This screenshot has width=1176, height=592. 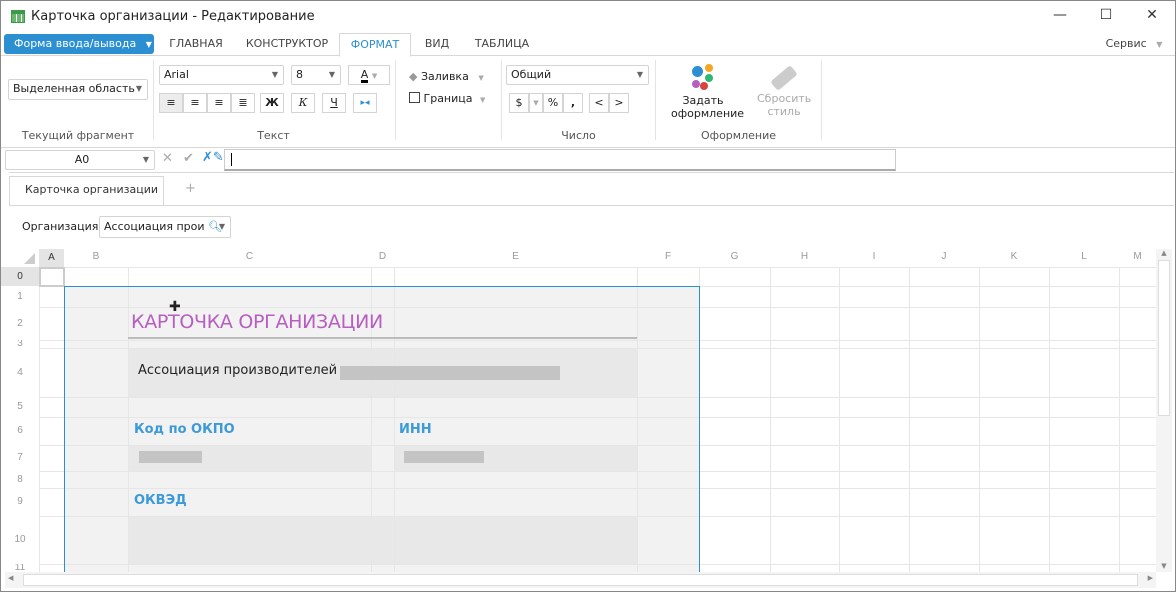 I want to click on merge-cells-icon: ▸◂, so click(x=365, y=103).